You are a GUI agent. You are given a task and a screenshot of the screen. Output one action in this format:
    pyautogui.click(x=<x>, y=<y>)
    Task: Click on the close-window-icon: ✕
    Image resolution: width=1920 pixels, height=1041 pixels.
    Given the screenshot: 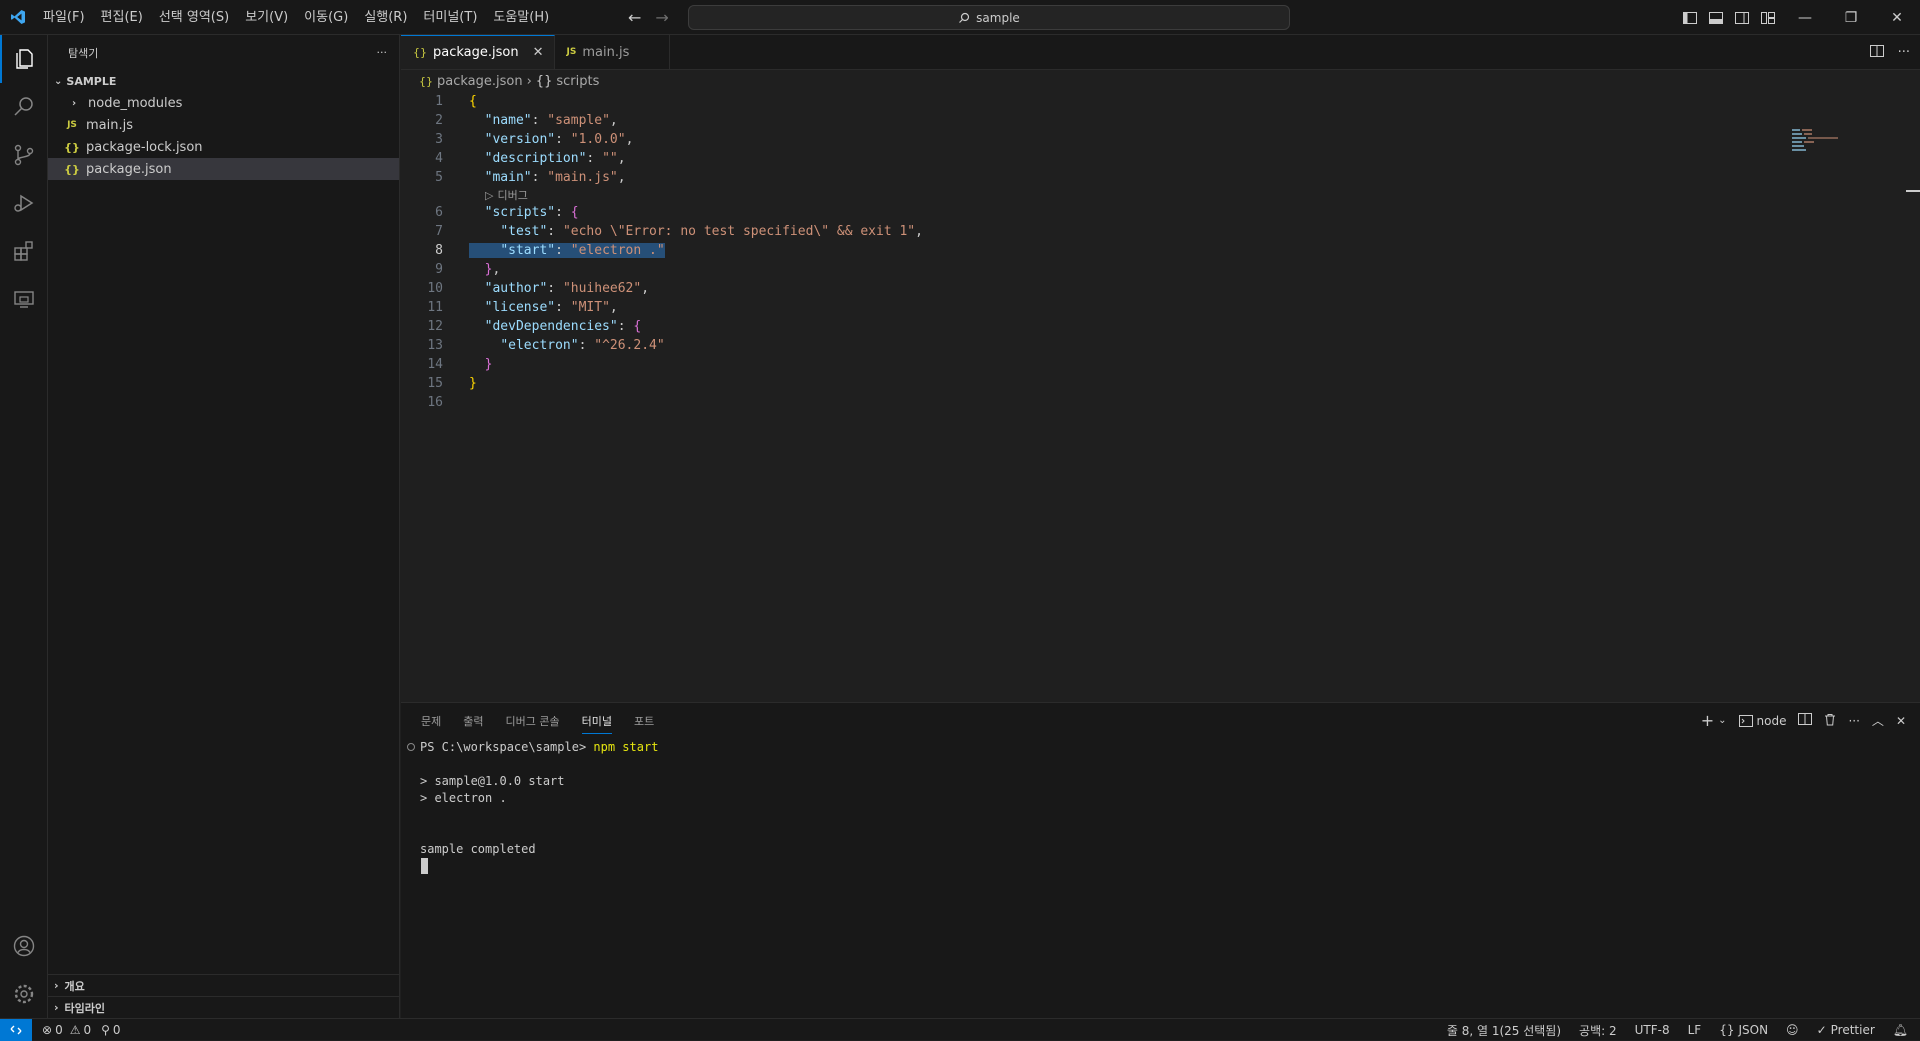 What is the action you would take?
    pyautogui.click(x=1897, y=17)
    